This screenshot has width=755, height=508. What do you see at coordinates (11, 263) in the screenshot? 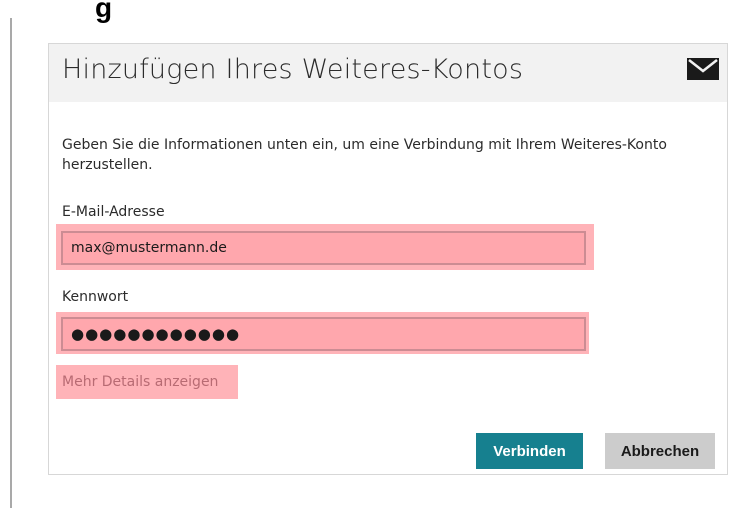
I see `left-divider` at bounding box center [11, 263].